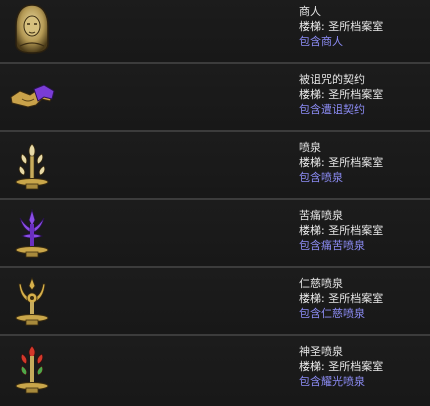  What do you see at coordinates (321, 283) in the screenshot?
I see `encounter-name: 仁慈喷泉` at bounding box center [321, 283].